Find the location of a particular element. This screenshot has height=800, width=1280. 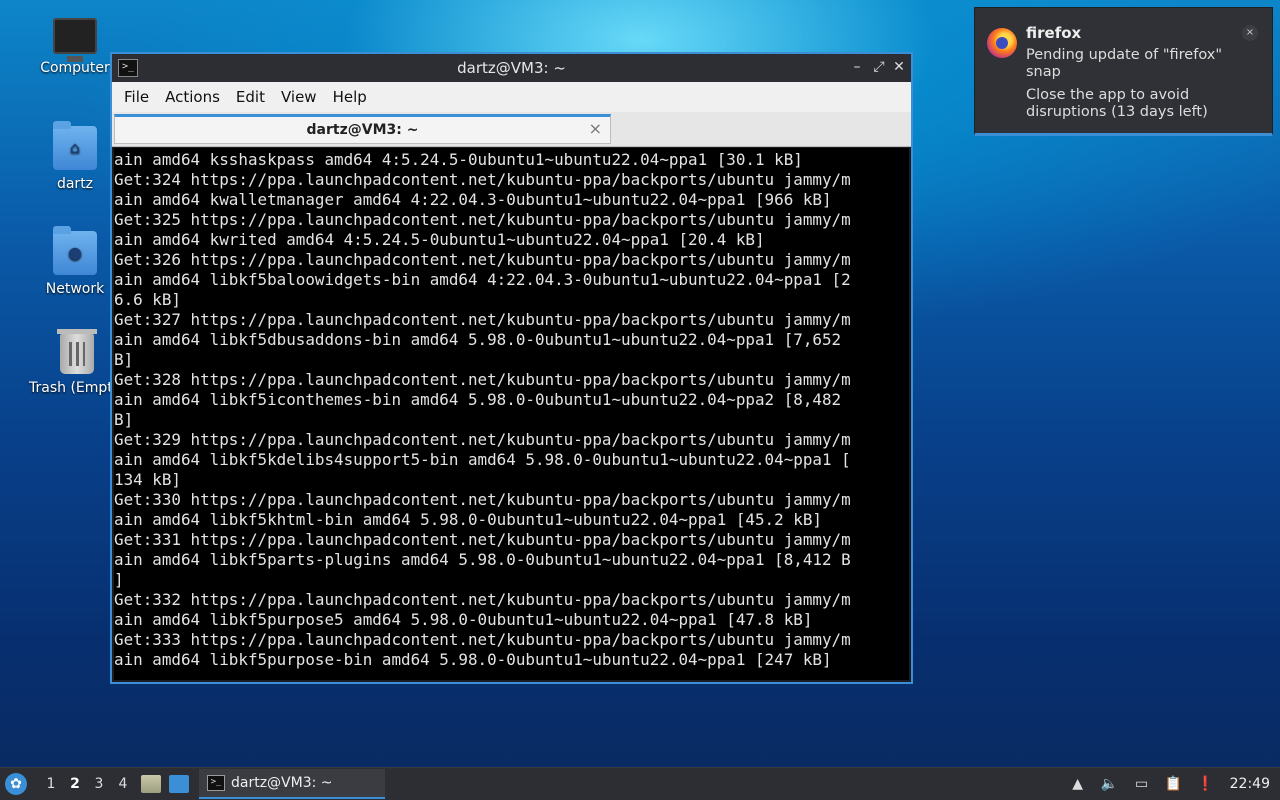

desktop-icon-label: Network is located at coordinates (75, 289).